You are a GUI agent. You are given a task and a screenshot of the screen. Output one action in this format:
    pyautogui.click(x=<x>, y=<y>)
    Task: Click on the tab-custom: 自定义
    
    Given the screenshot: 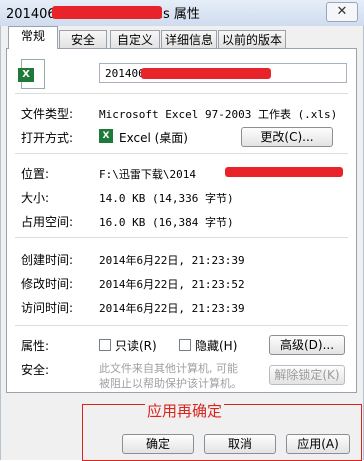 What is the action you would take?
    pyautogui.click(x=135, y=39)
    